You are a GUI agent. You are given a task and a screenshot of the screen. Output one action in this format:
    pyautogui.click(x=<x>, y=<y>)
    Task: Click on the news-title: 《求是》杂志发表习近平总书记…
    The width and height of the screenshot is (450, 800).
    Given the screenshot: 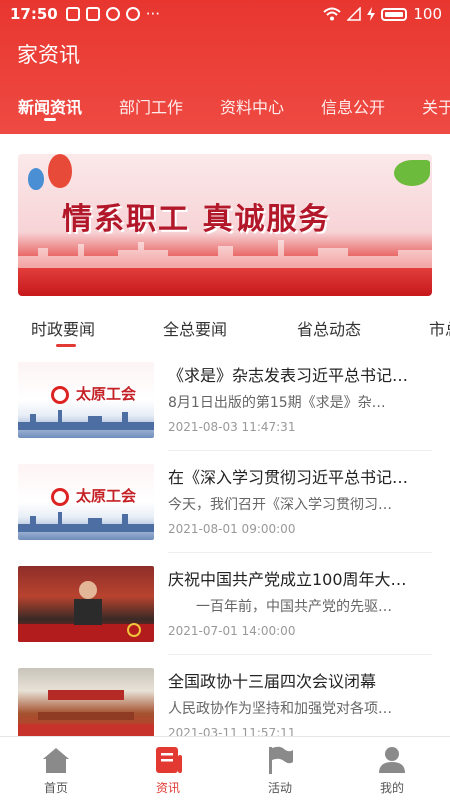 What is the action you would take?
    pyautogui.click(x=288, y=375)
    